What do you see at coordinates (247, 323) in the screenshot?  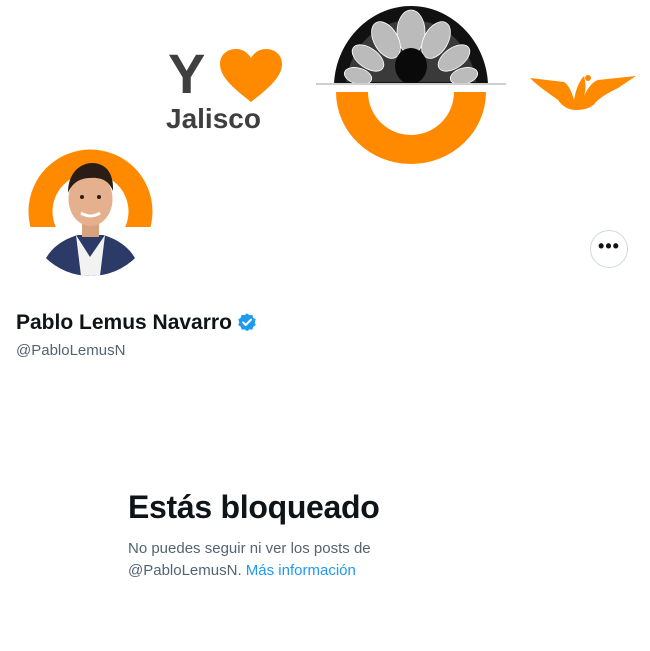 I see `verified-badge-icon` at bounding box center [247, 323].